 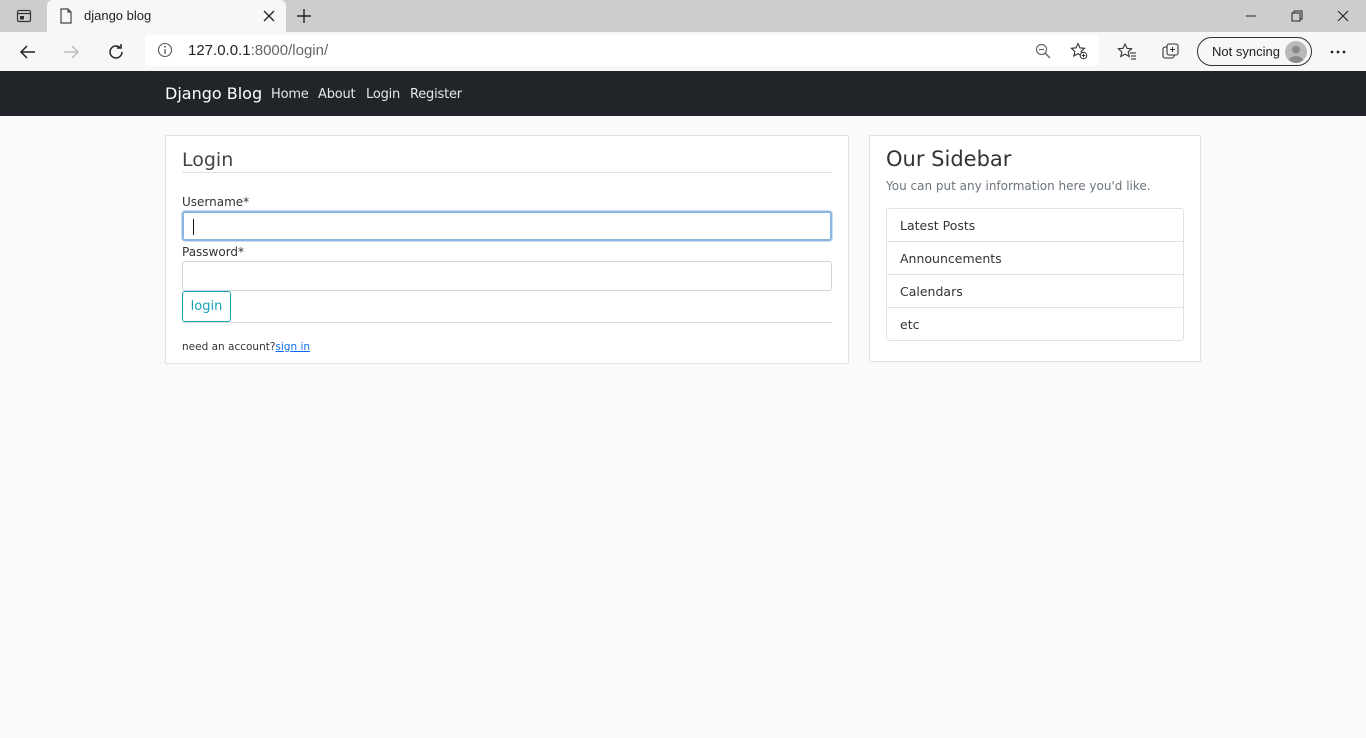 I want to click on nav-register: Register, so click(x=436, y=94).